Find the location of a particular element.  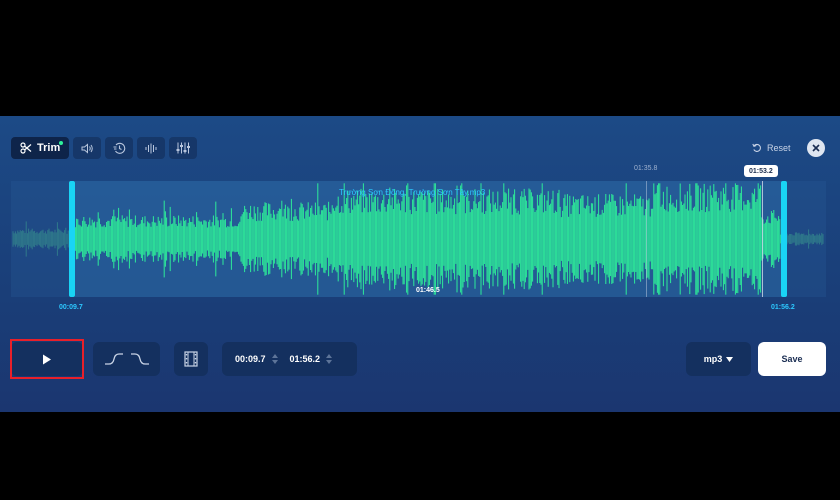

file-name: Trường Sơn Đông, Trường Sơn Tây.mp3 is located at coordinates (412, 192).